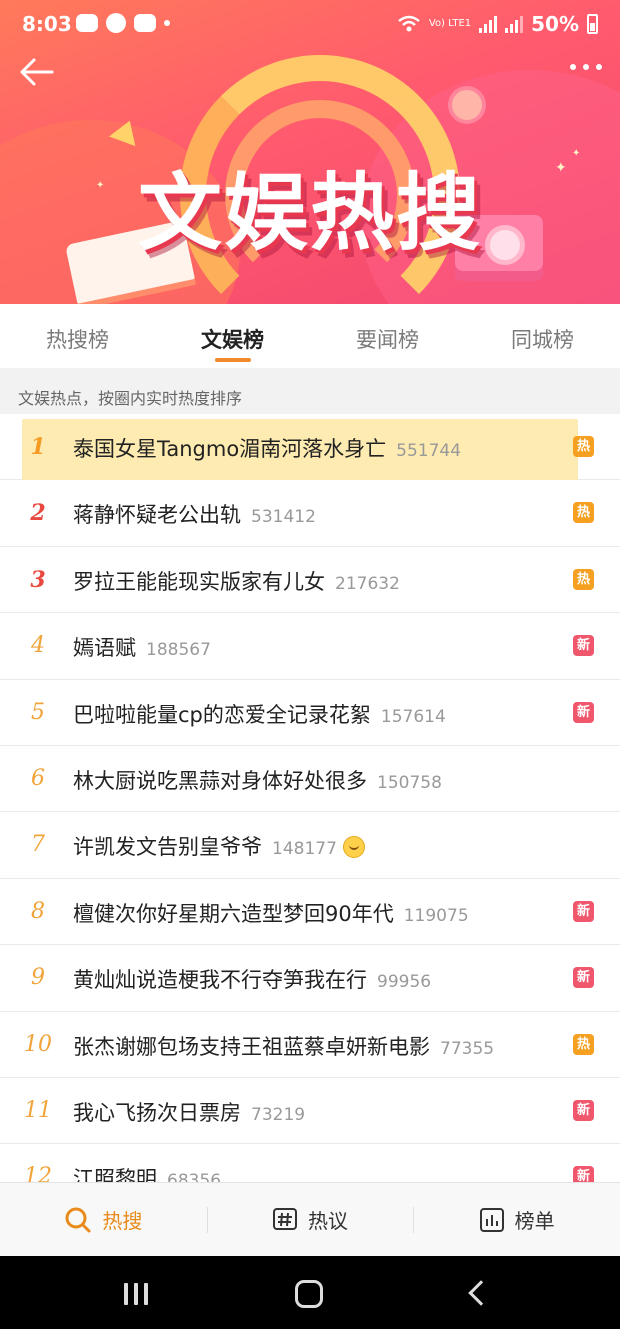 The width and height of the screenshot is (620, 1329). Describe the element at coordinates (534, 1221) in the screenshot. I see `nav-label: 榜单` at that location.